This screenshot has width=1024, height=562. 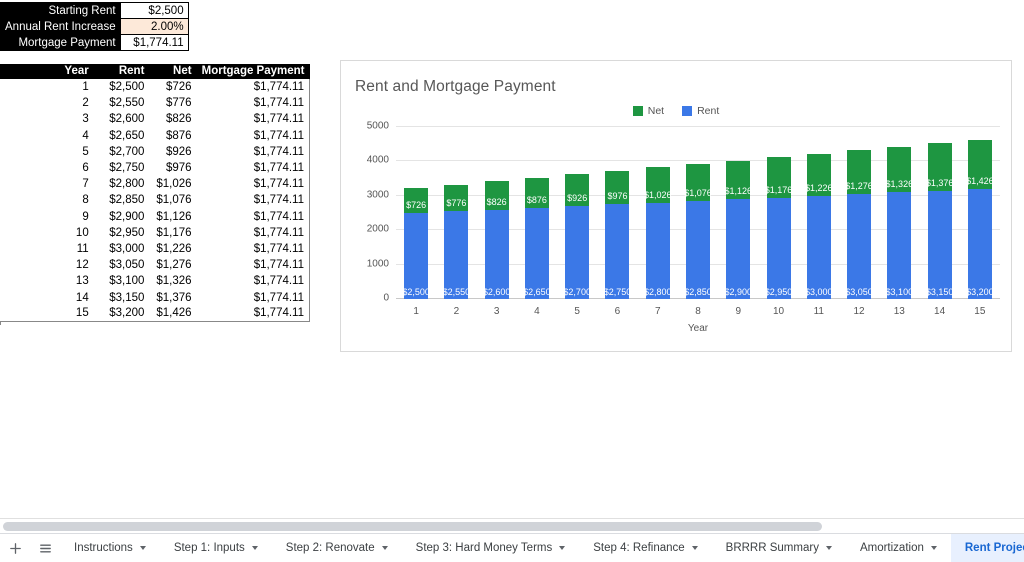 What do you see at coordinates (456, 255) in the screenshot?
I see `bar-segment-rent: $2,550` at bounding box center [456, 255].